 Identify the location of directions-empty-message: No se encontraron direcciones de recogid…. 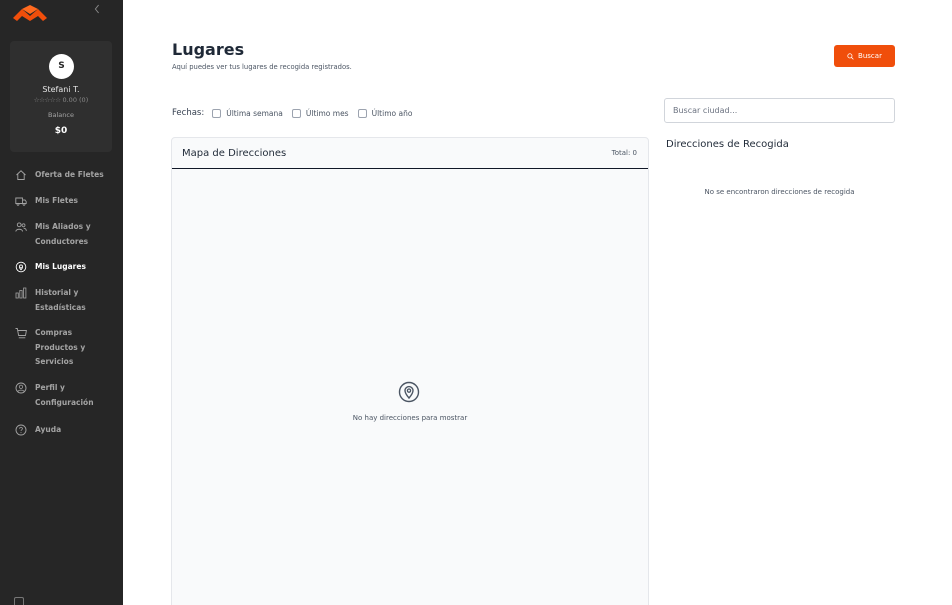
(779, 192).